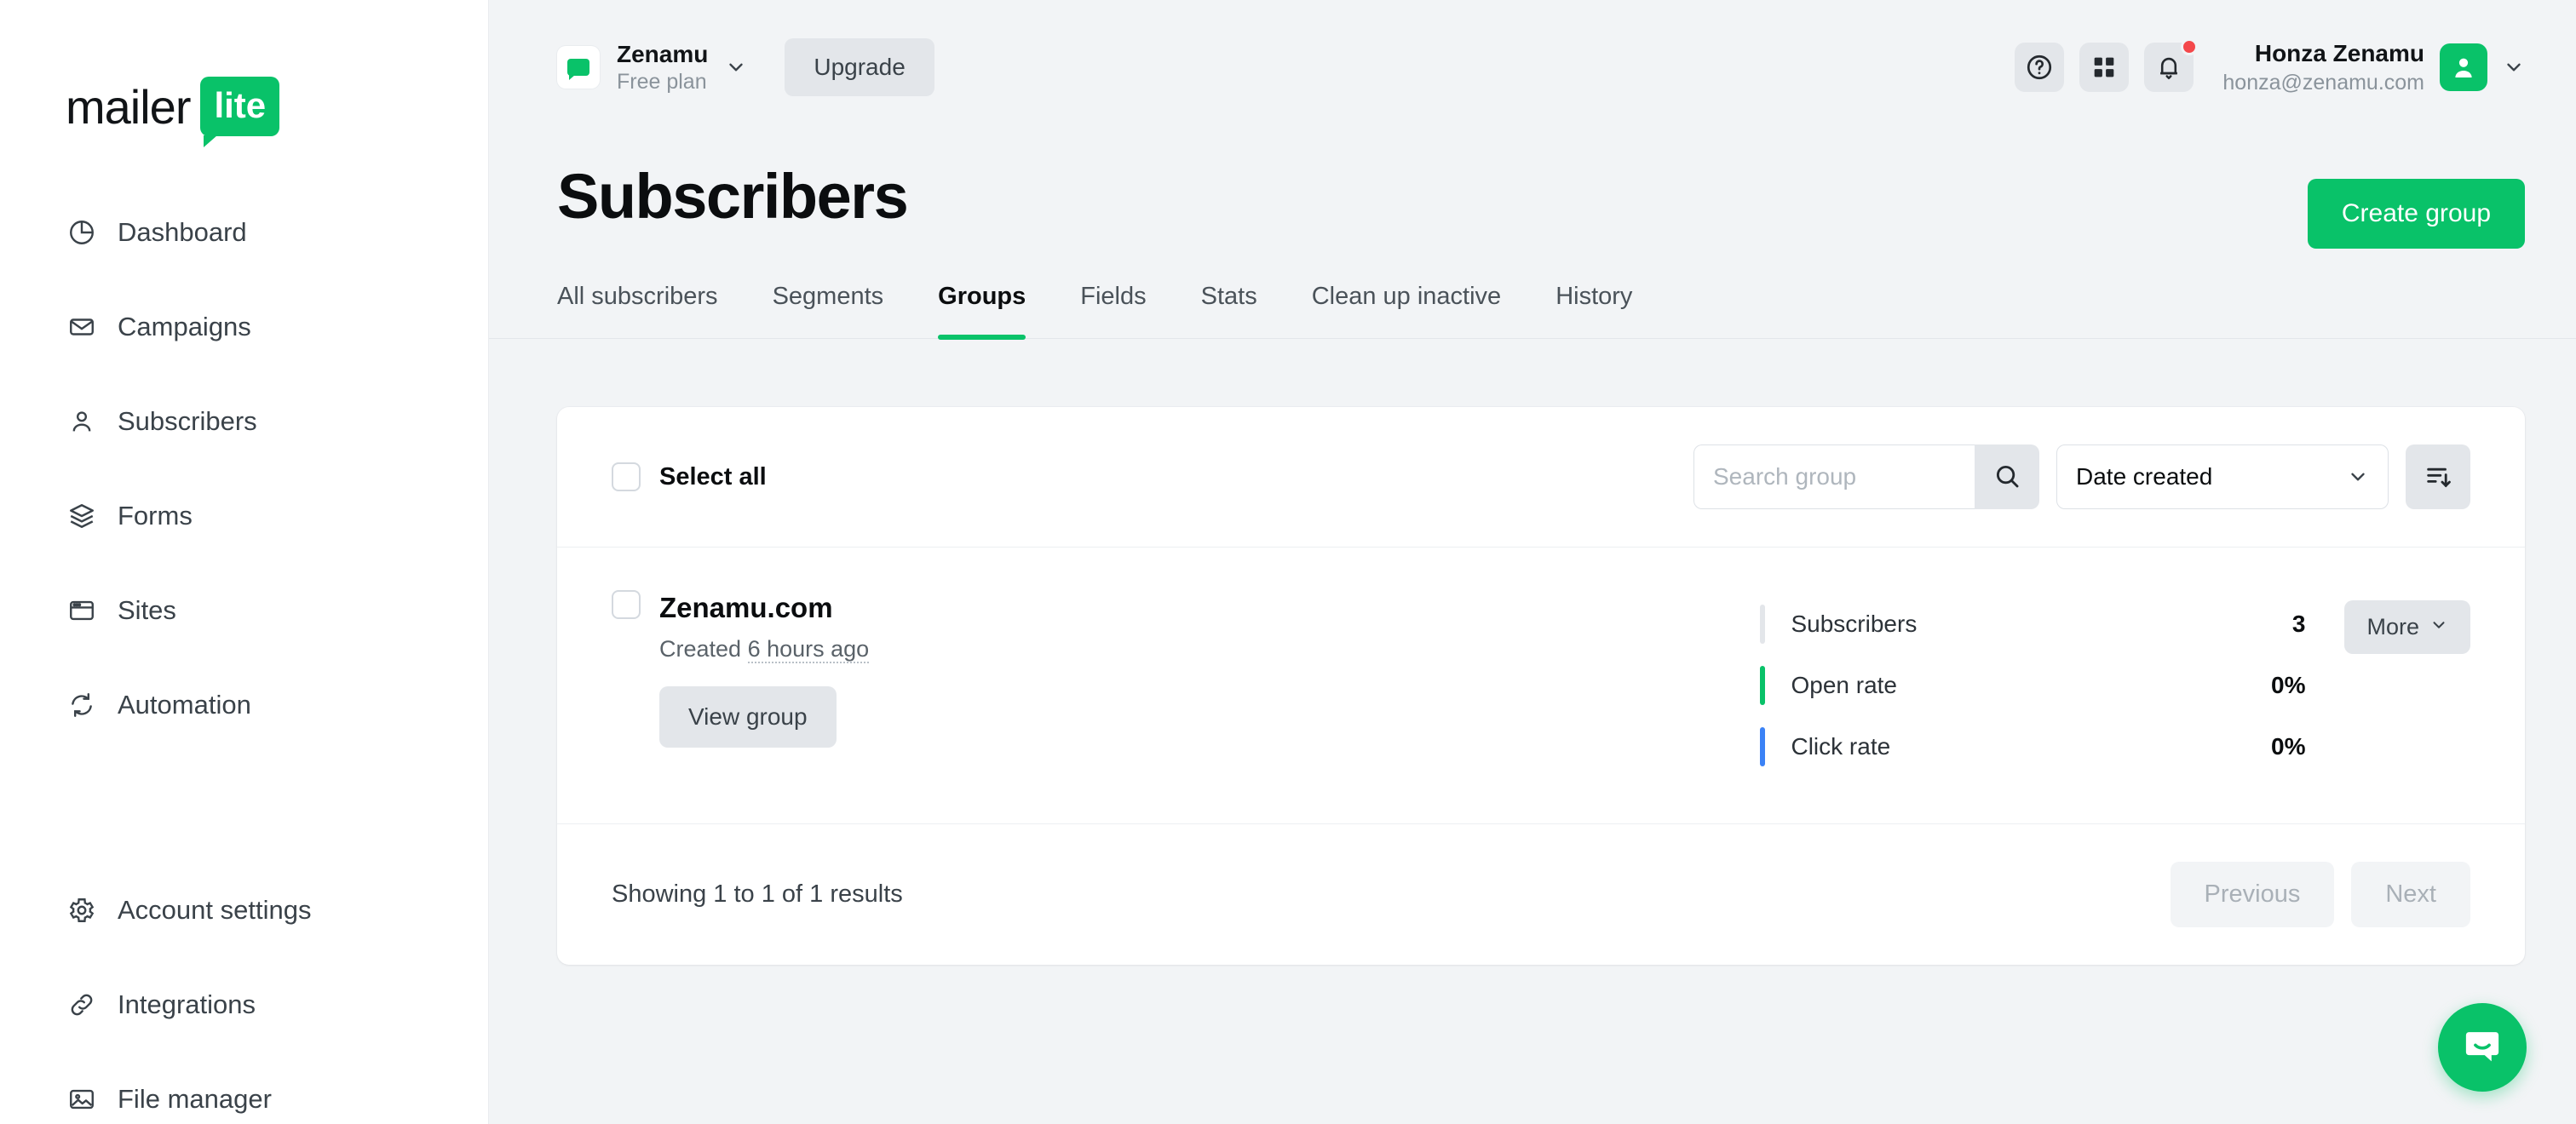 The image size is (2576, 1124). Describe the element at coordinates (2410, 894) in the screenshot. I see `next-page-button: Next` at that location.